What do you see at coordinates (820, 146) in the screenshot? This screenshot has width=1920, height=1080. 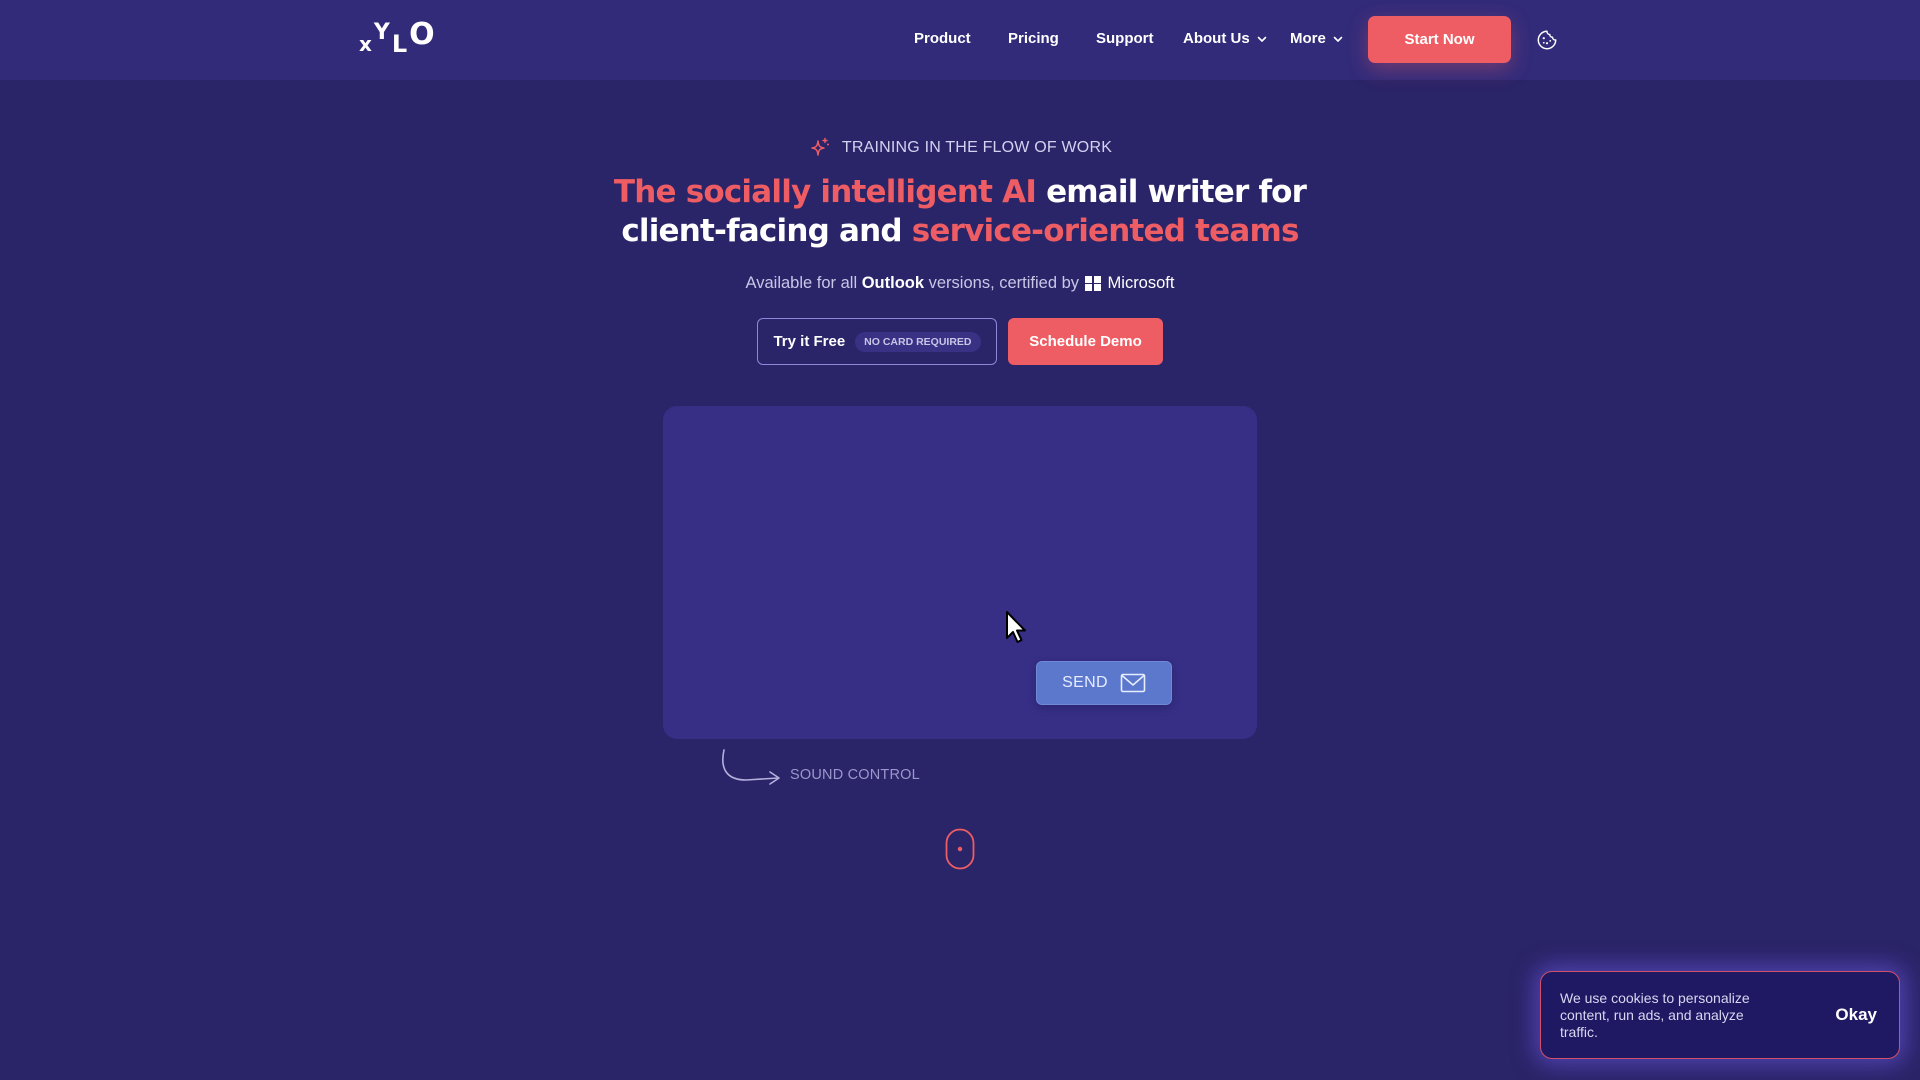 I see `sparkle-icon` at bounding box center [820, 146].